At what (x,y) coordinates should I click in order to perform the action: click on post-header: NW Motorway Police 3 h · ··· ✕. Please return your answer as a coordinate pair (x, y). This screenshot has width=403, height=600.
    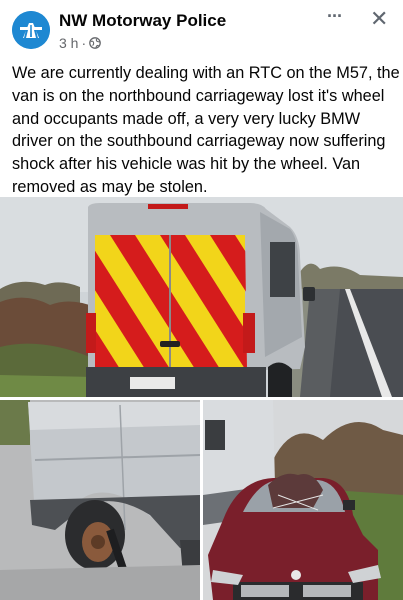
    Looking at the image, I should click on (201, 29).